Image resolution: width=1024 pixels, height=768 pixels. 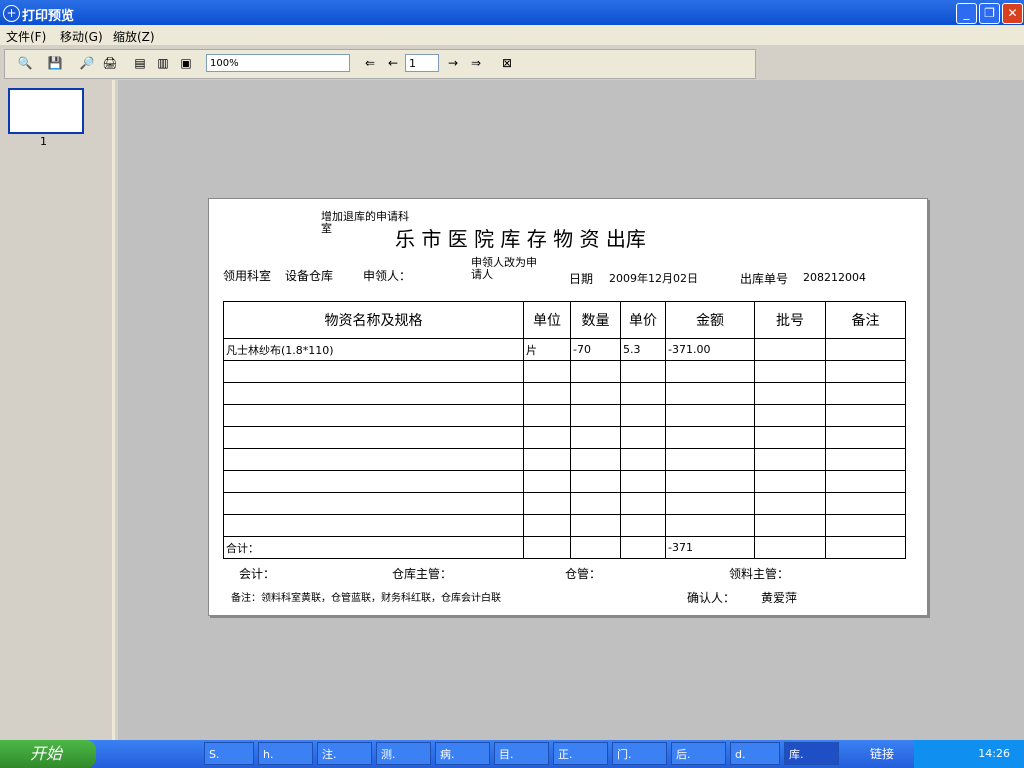 I want to click on dept-label: 领用科室, so click(x=247, y=276).